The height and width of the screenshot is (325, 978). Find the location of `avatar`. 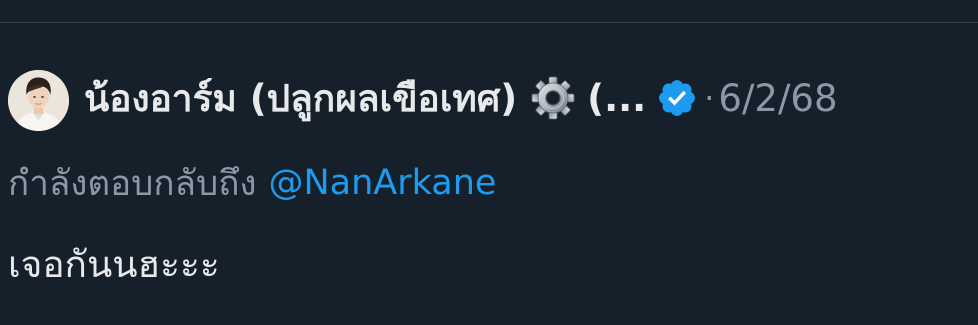

avatar is located at coordinates (38, 100).